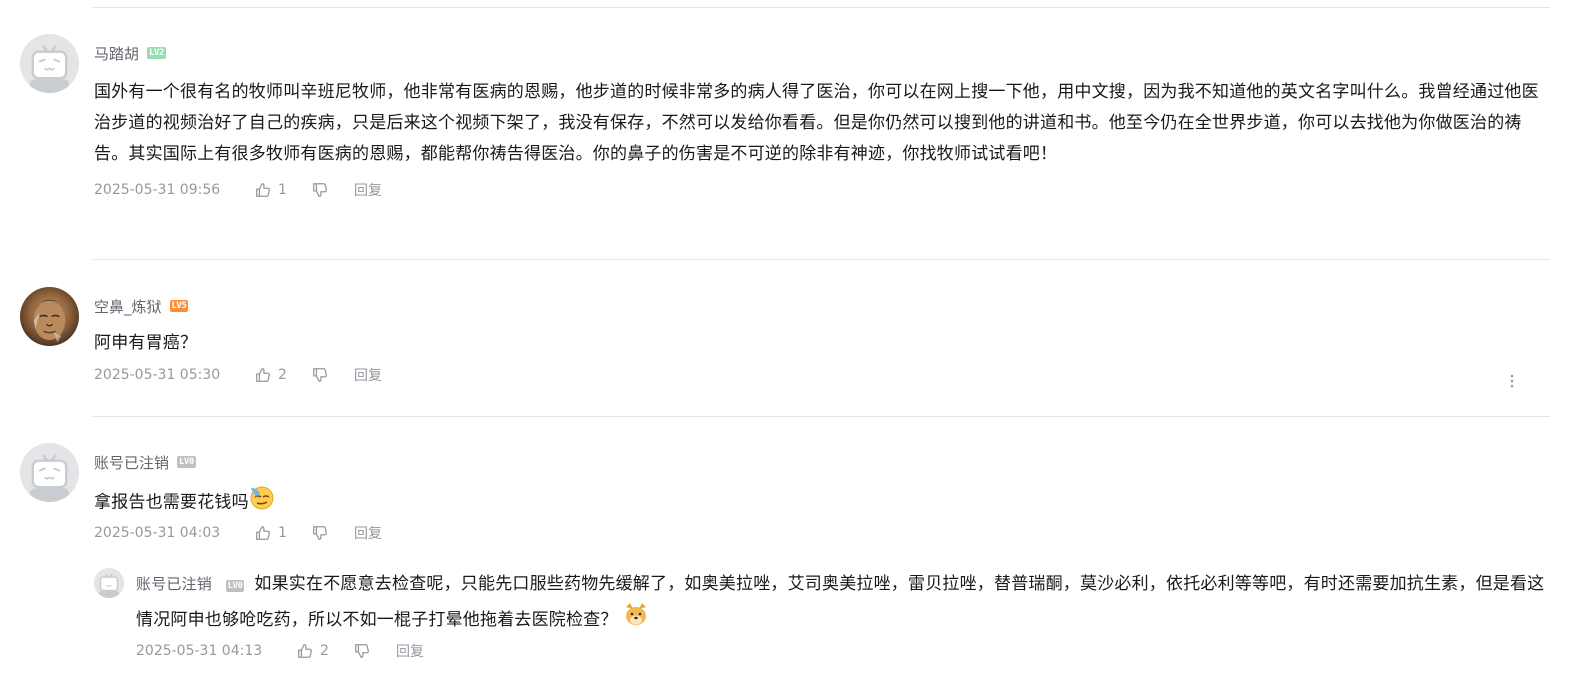 This screenshot has width=1590, height=694. What do you see at coordinates (171, 502) in the screenshot?
I see `comment-text: 拿报告也需要花钱吗` at bounding box center [171, 502].